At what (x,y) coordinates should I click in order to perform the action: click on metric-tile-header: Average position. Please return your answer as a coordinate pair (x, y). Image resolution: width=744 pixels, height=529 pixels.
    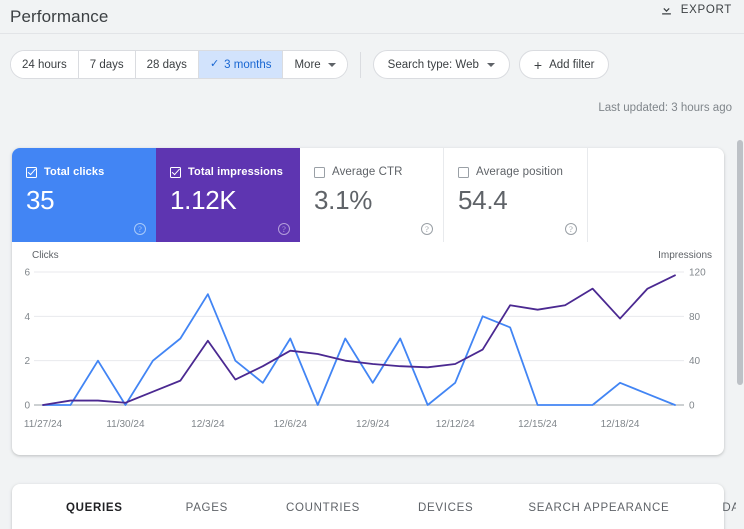
    Looking at the image, I should click on (522, 172).